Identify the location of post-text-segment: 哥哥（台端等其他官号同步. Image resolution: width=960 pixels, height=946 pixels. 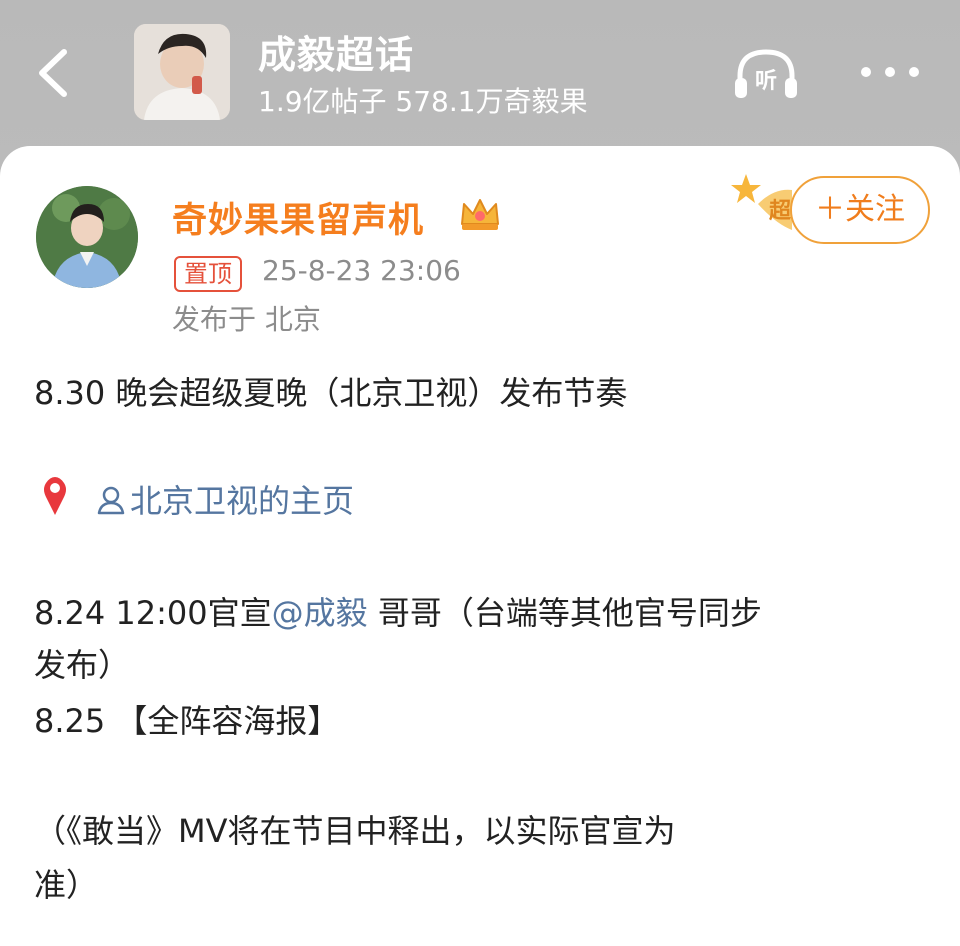
(564, 613).